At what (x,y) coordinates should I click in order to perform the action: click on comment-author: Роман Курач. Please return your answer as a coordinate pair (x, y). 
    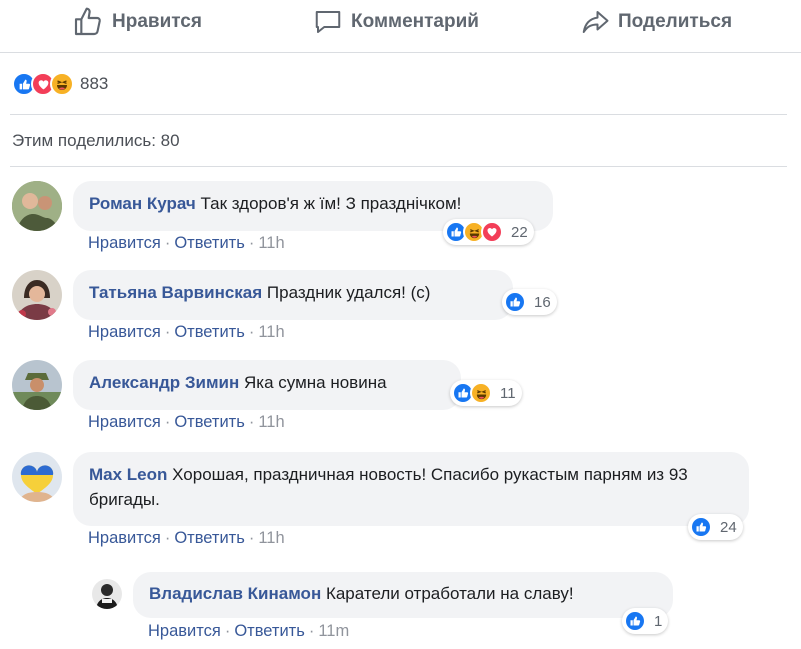
    Looking at the image, I should click on (142, 203).